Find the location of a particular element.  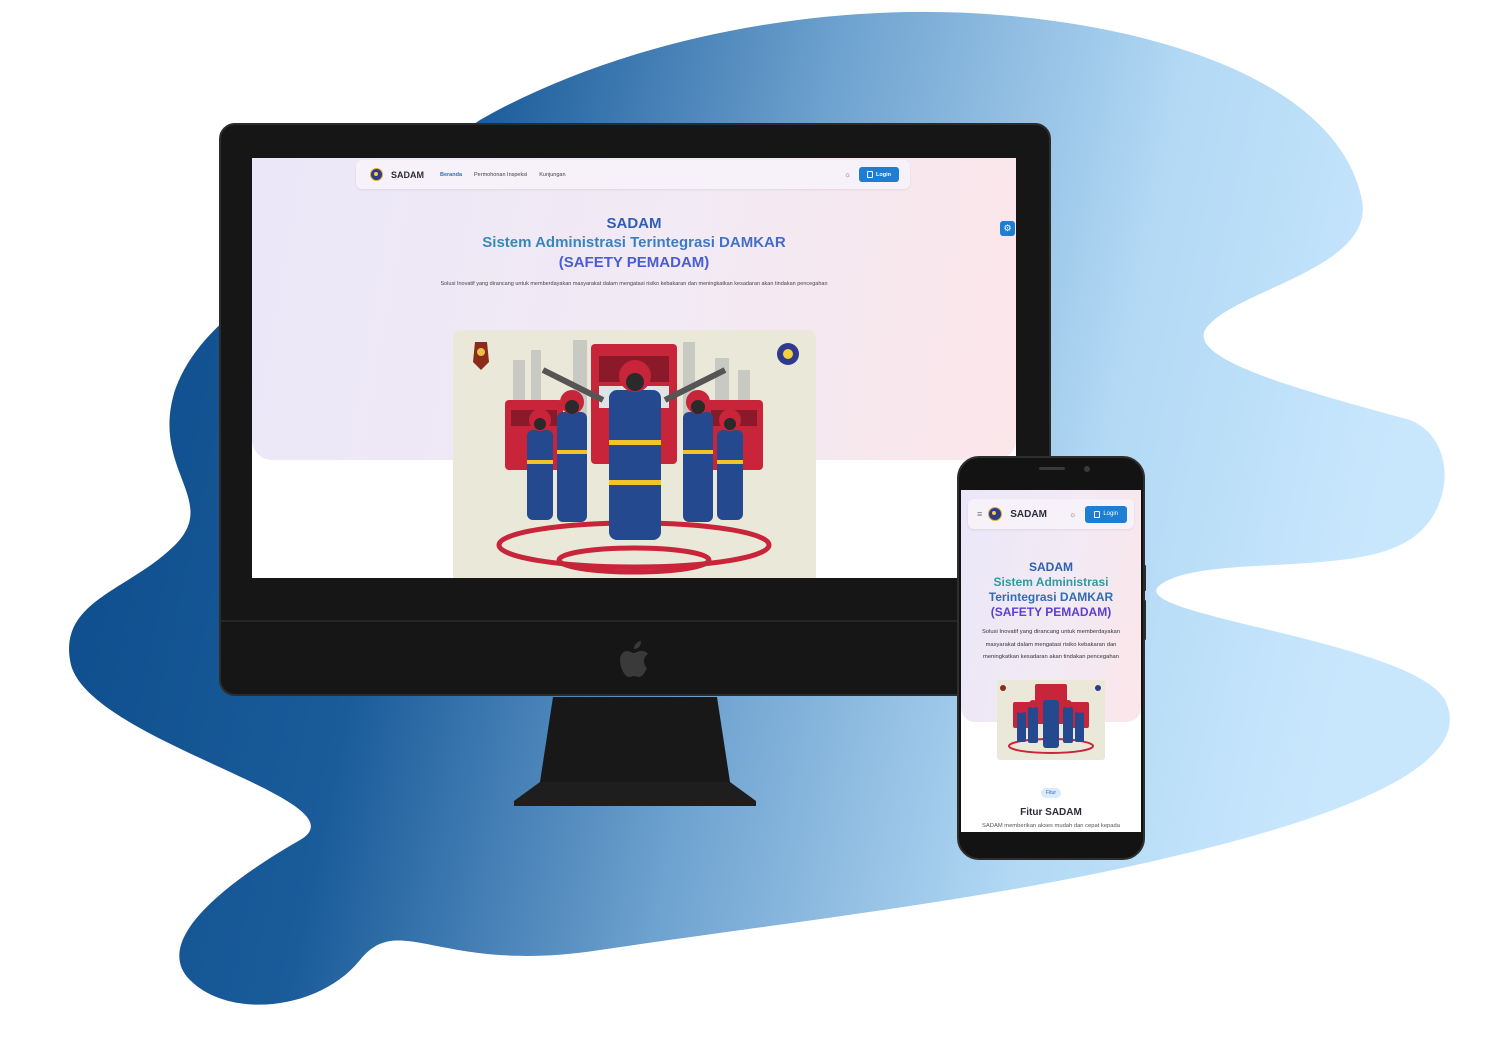

apple-logo-icon is located at coordinates (634, 659).